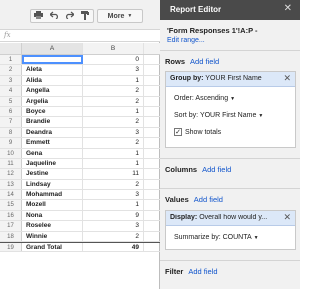 The height and width of the screenshot is (289, 320). What do you see at coordinates (11, 70) in the screenshot?
I see `row-number: 2` at bounding box center [11, 70].